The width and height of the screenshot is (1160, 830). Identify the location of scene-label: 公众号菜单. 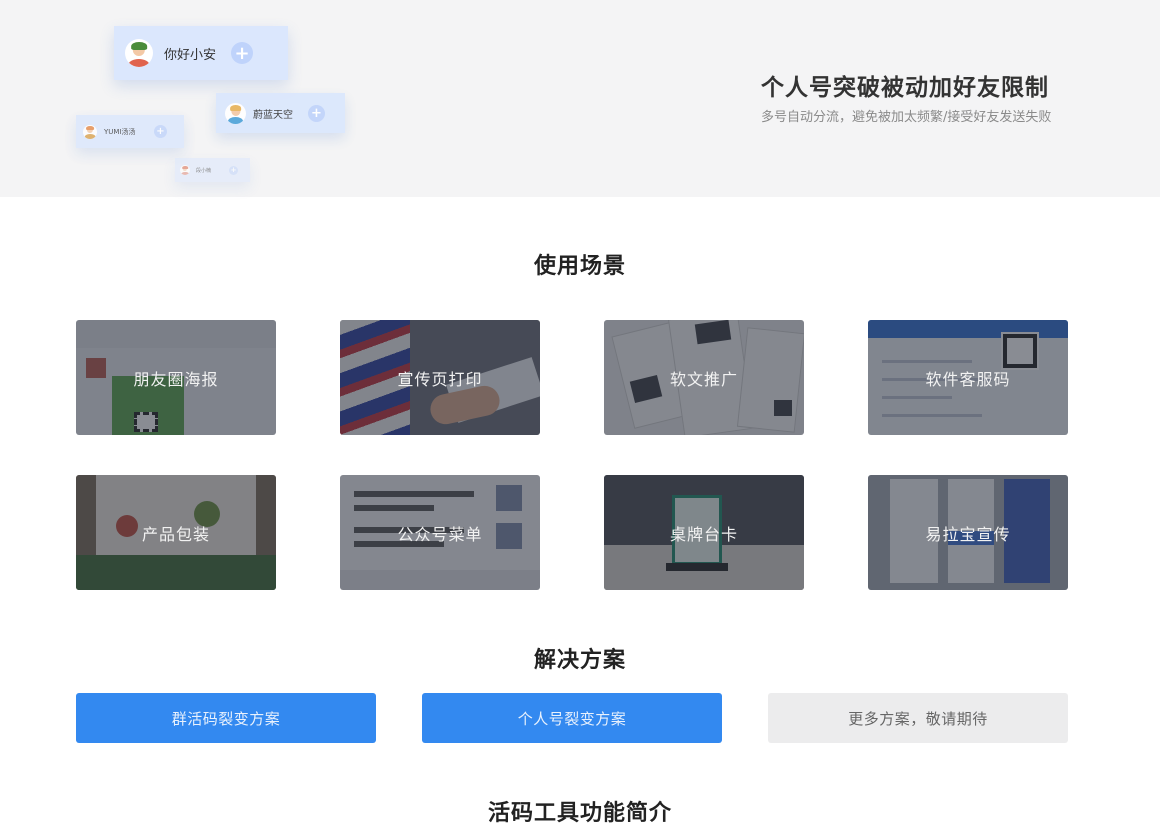
(440, 534).